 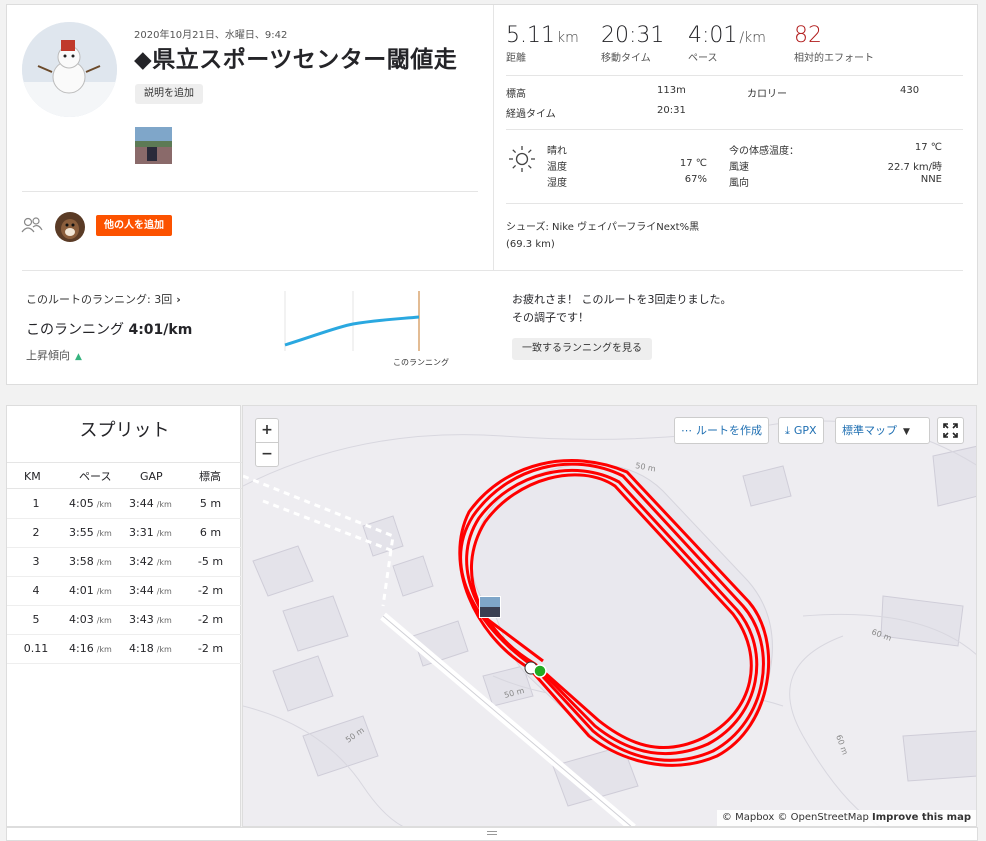 I want to click on split-gap-value: 4:18, so click(x=141, y=648).